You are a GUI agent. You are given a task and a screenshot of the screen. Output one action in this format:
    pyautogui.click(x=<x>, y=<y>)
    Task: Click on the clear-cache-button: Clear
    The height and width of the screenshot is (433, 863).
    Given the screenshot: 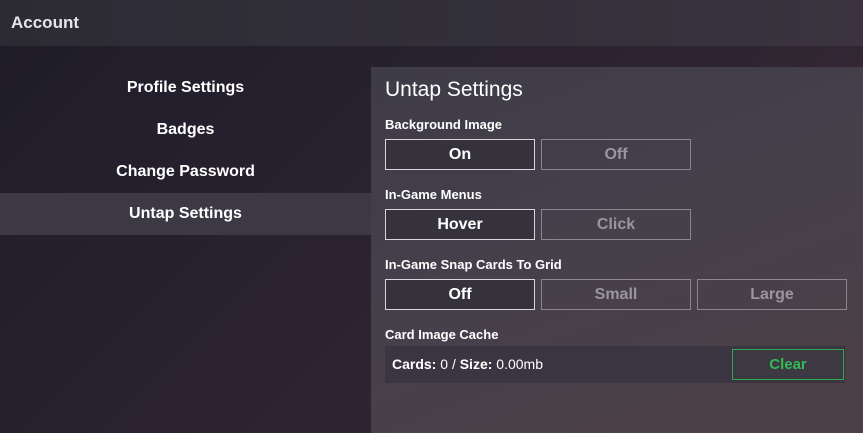 What is the action you would take?
    pyautogui.click(x=788, y=364)
    